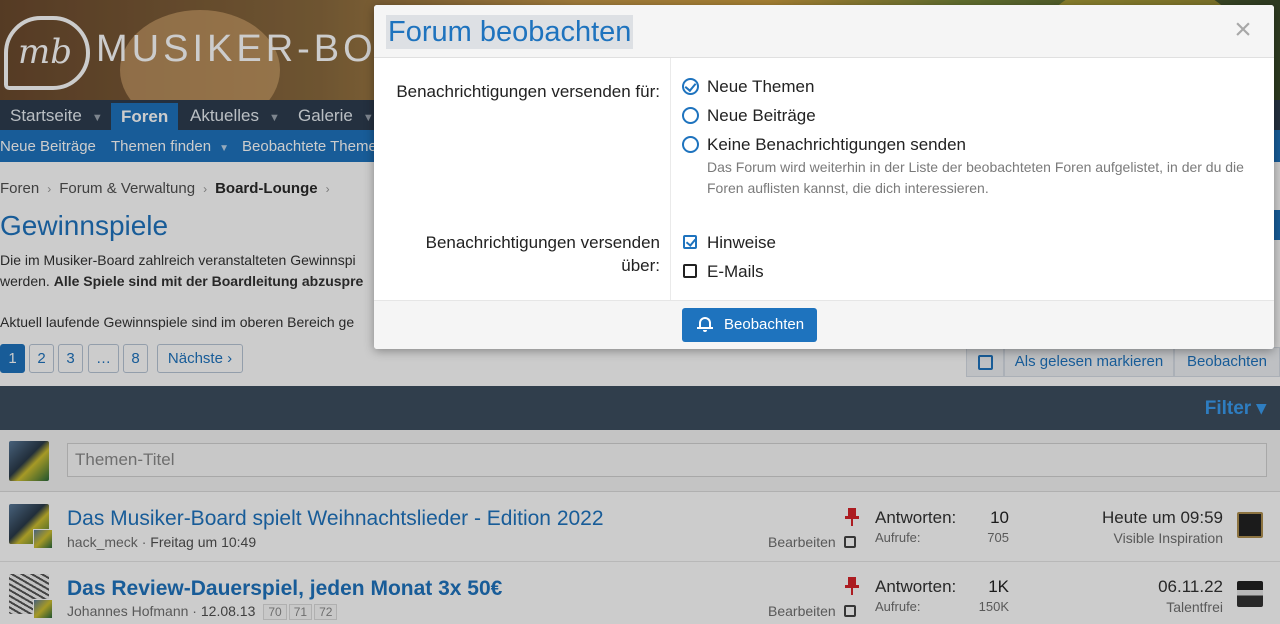 This screenshot has width=1280, height=624. Describe the element at coordinates (640, 265) in the screenshot. I see `send-via-label: über:` at that location.